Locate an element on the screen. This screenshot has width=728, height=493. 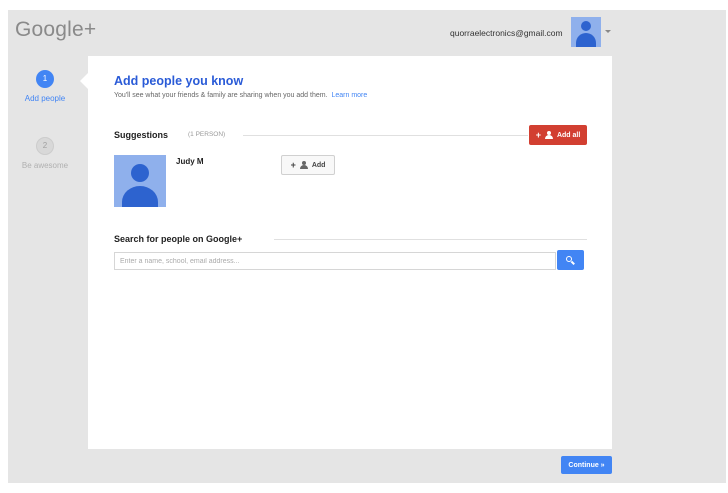
chevron-down-icon is located at coordinates (608, 31).